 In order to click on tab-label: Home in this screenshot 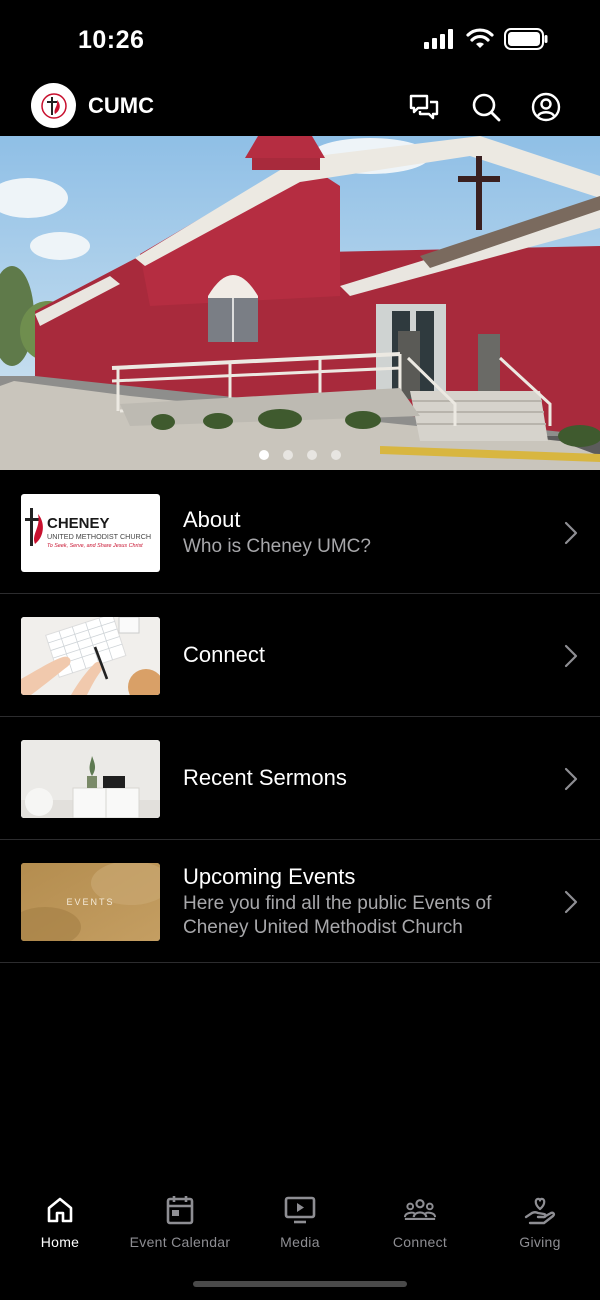, I will do `click(60, 1242)`.